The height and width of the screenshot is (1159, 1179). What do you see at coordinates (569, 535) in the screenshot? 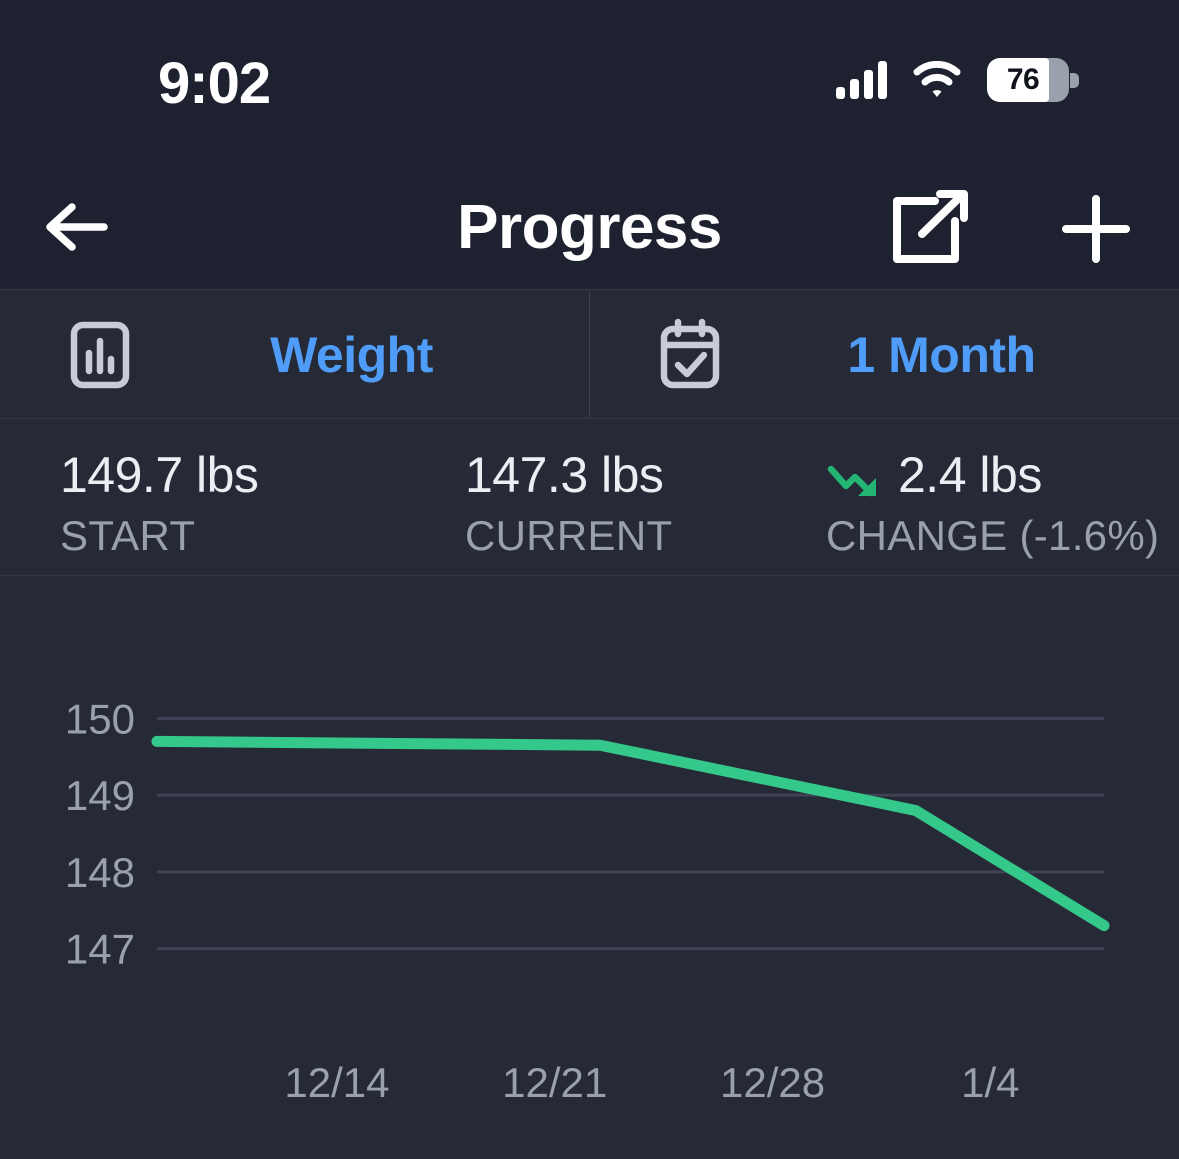
I see `stat-current-label: CURRENT` at bounding box center [569, 535].